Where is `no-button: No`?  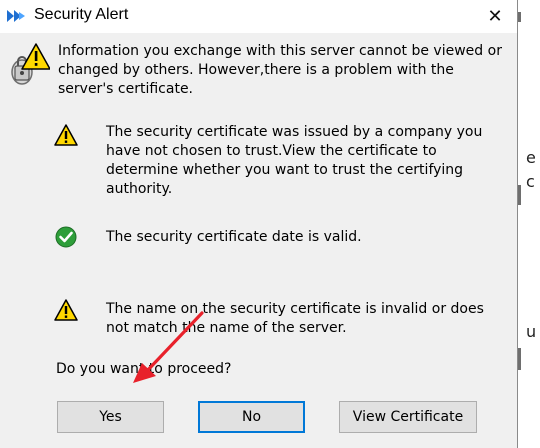
no-button: No is located at coordinates (251, 417).